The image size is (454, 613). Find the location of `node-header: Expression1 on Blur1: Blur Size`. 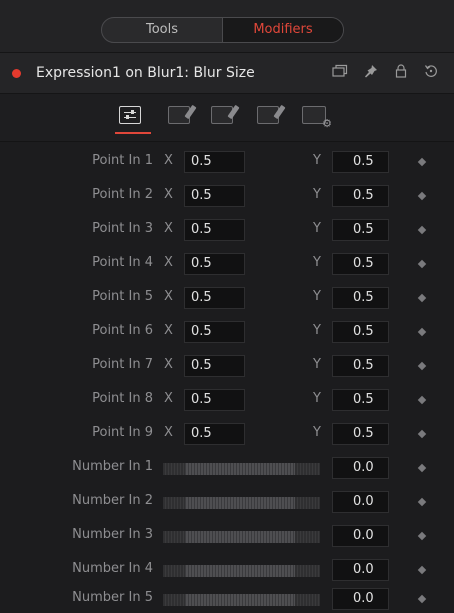

node-header: Expression1 on Blur1: Blur Size is located at coordinates (227, 73).